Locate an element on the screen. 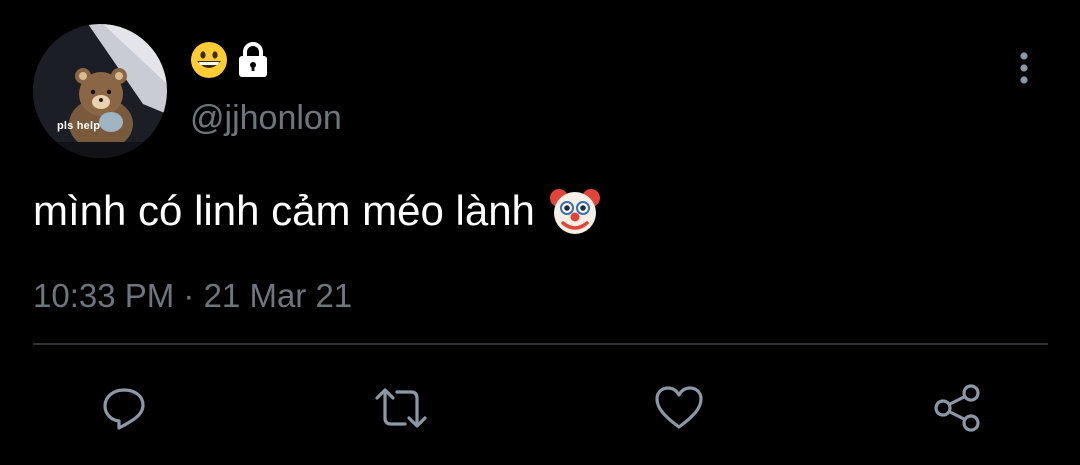  reply-button is located at coordinates (124, 408).